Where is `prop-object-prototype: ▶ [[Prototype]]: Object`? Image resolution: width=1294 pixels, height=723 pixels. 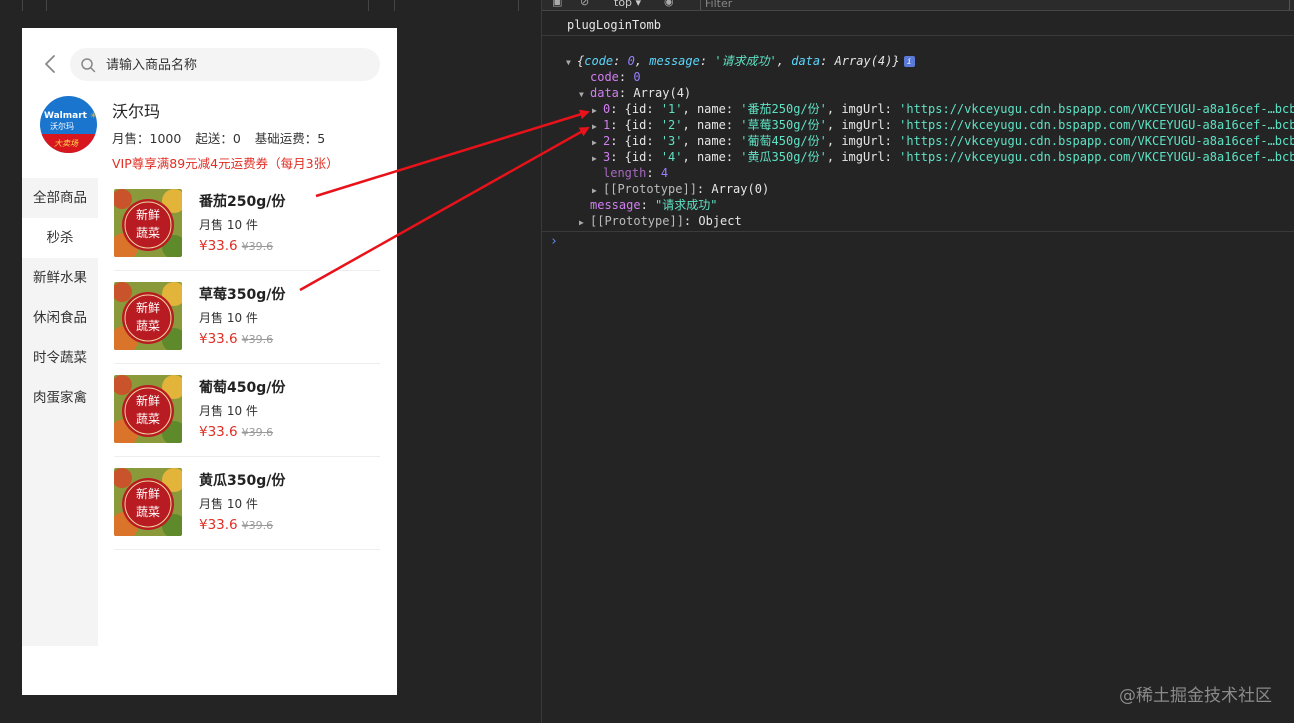 prop-object-prototype: ▶ [[Prototype]]: Object is located at coordinates (660, 222).